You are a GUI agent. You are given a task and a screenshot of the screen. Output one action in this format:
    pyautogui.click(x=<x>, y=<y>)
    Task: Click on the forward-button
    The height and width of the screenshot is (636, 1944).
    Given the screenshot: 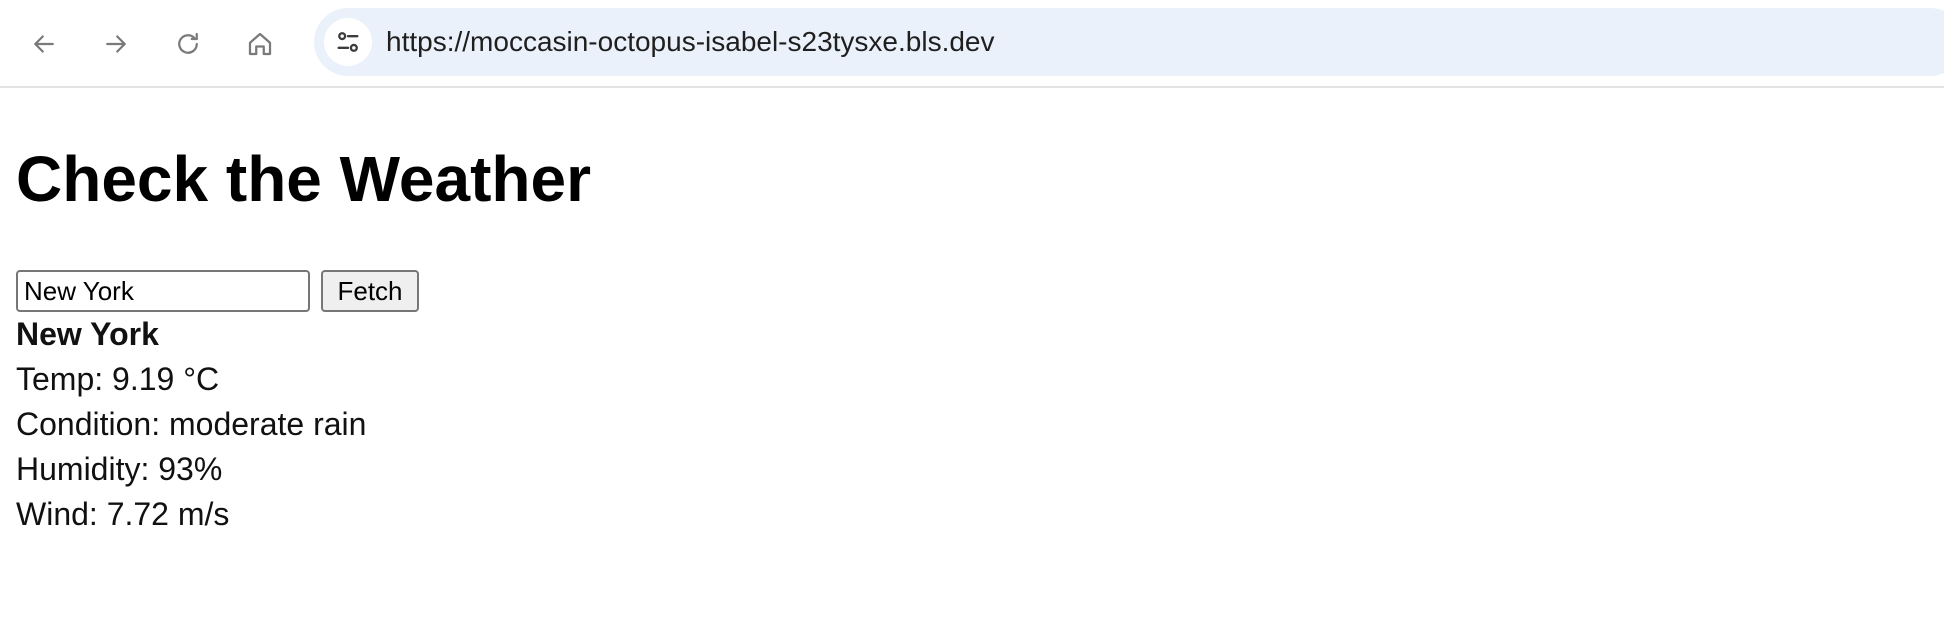 What is the action you would take?
    pyautogui.click(x=116, y=44)
    